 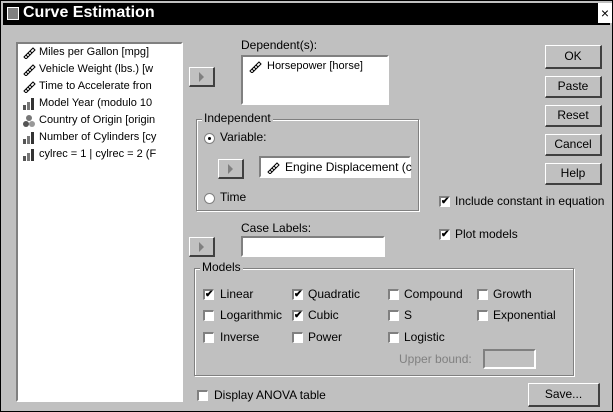 I want to click on variable-item: Number of Cylinders [cy, so click(x=99, y=137).